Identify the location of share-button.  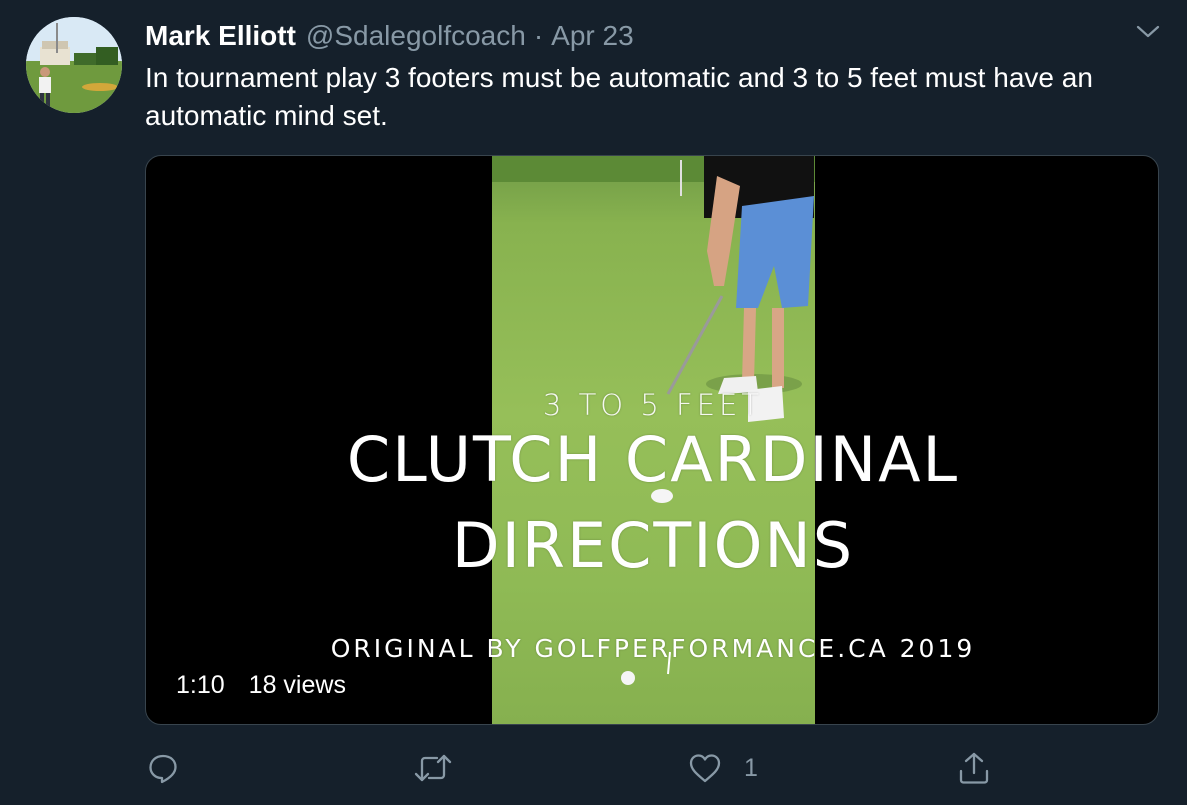
(974, 768).